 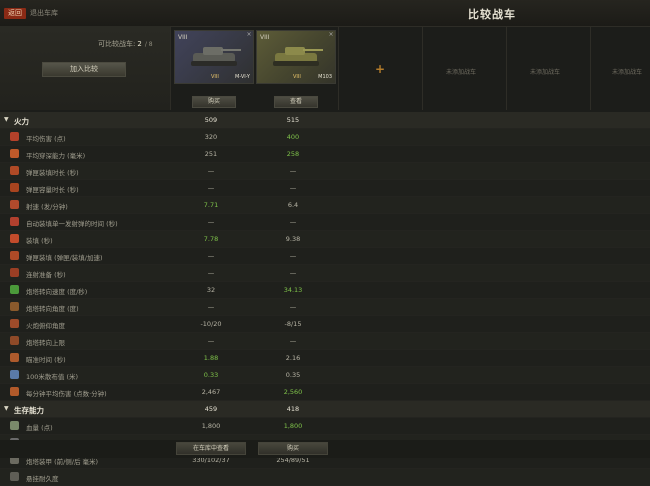 I want to click on stat-label: 弹匣装填 (弹匣/装填/加速), so click(x=64, y=258).